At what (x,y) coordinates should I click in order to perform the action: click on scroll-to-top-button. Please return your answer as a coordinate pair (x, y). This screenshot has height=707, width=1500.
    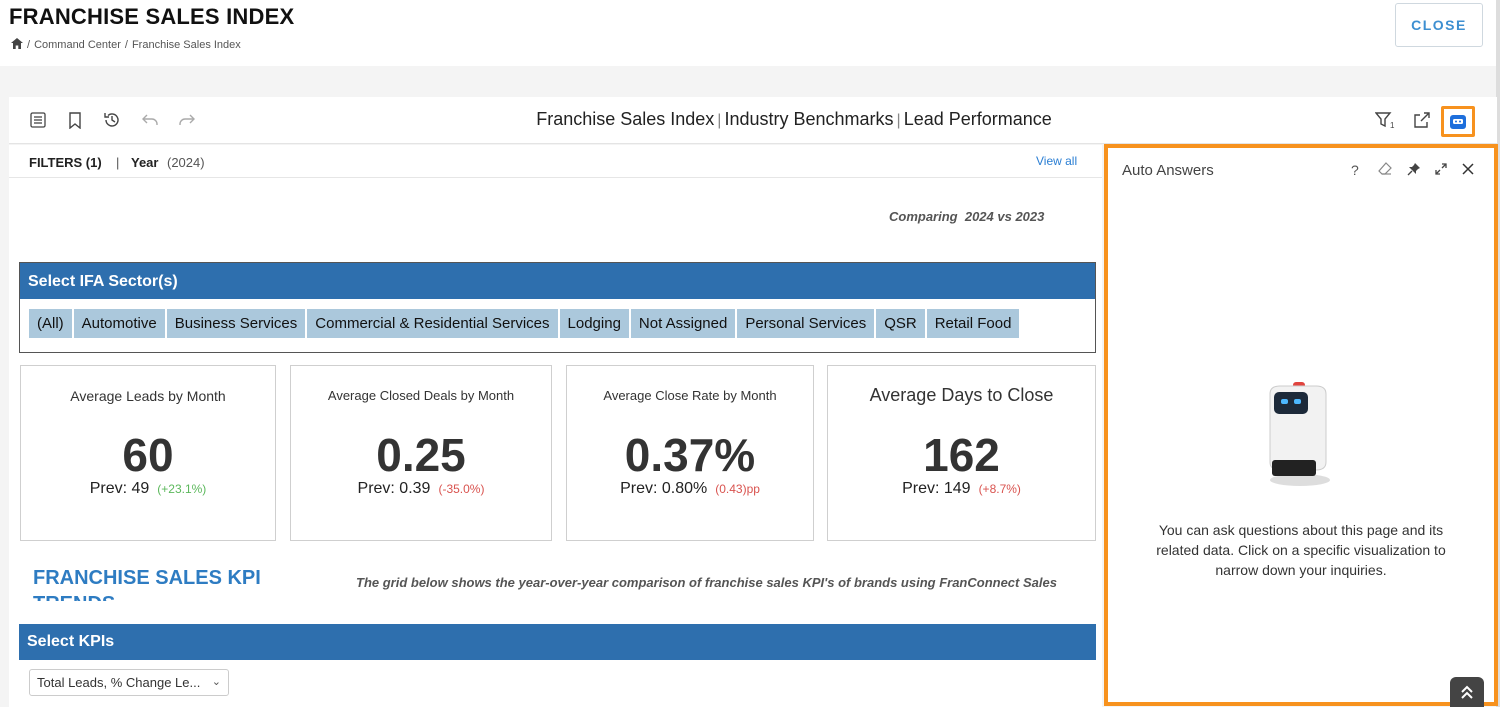
    Looking at the image, I should click on (1467, 692).